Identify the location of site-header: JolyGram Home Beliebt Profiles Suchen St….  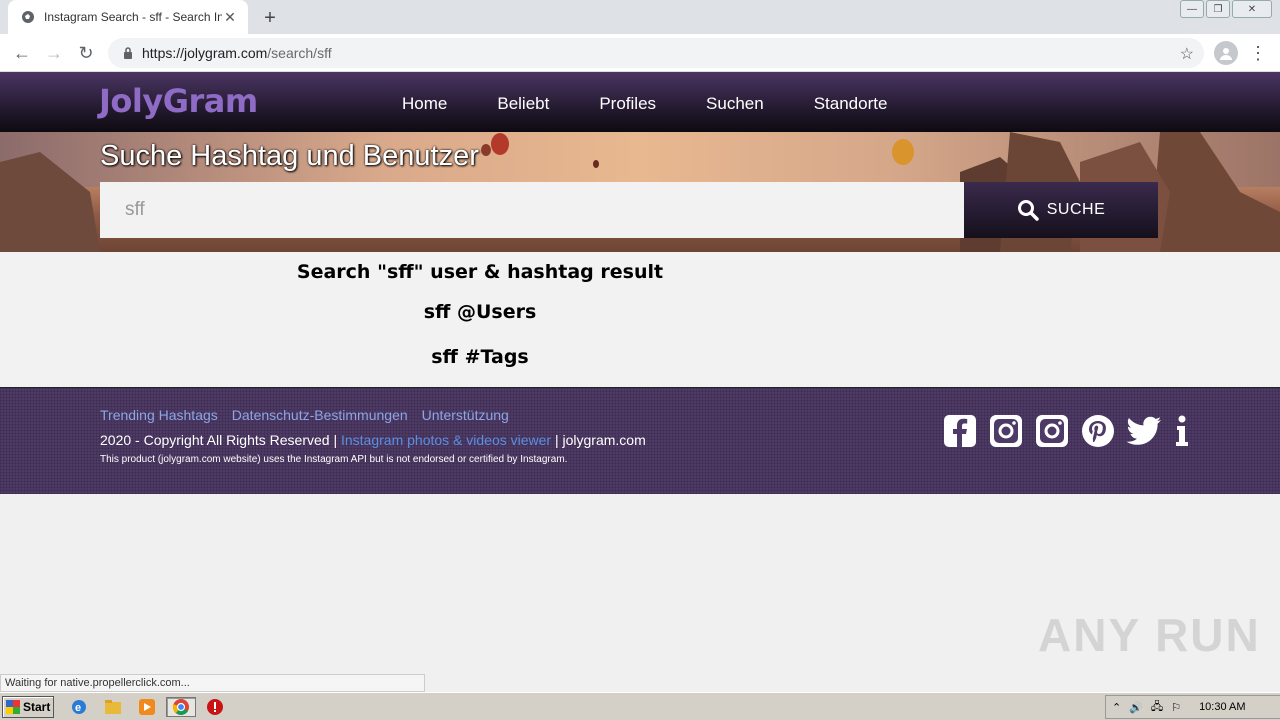
(640, 102).